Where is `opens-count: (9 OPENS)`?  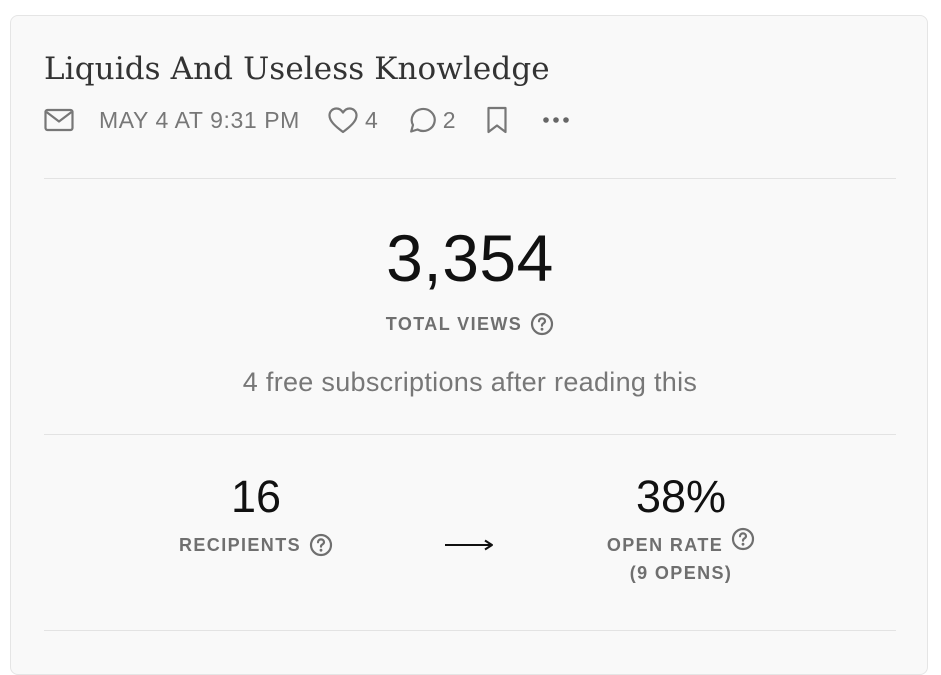
opens-count: (9 OPENS) is located at coordinates (681, 573).